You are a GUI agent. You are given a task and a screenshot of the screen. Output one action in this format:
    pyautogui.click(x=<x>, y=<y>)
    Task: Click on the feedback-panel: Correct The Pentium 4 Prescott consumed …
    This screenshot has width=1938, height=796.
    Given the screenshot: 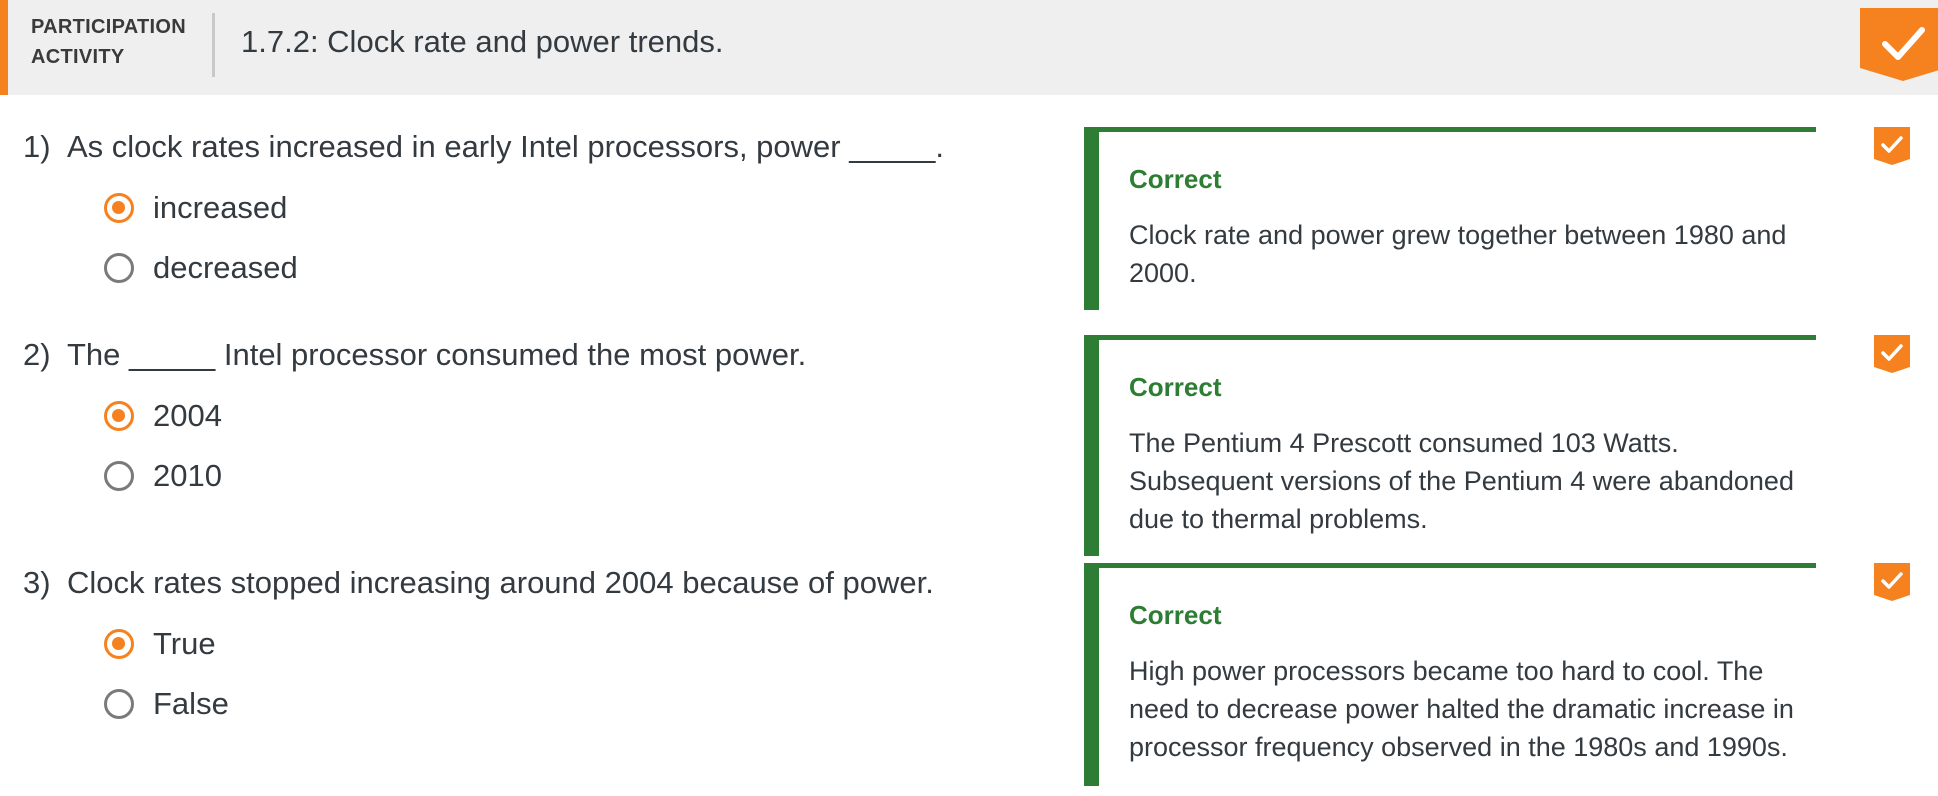 What is the action you would take?
    pyautogui.click(x=1450, y=445)
    